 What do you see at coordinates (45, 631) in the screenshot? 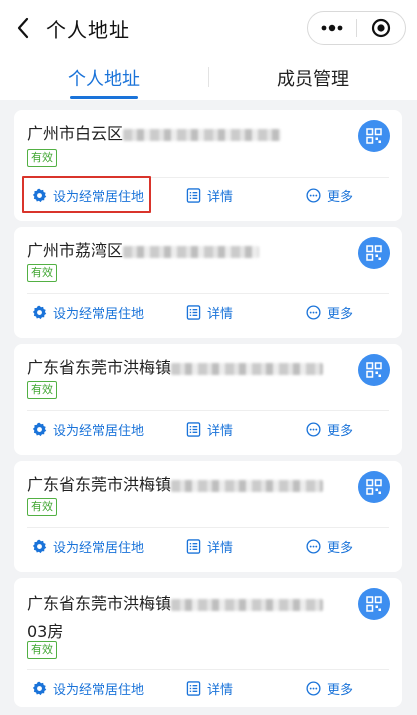
I see `address-line-2: 03房` at bounding box center [45, 631].